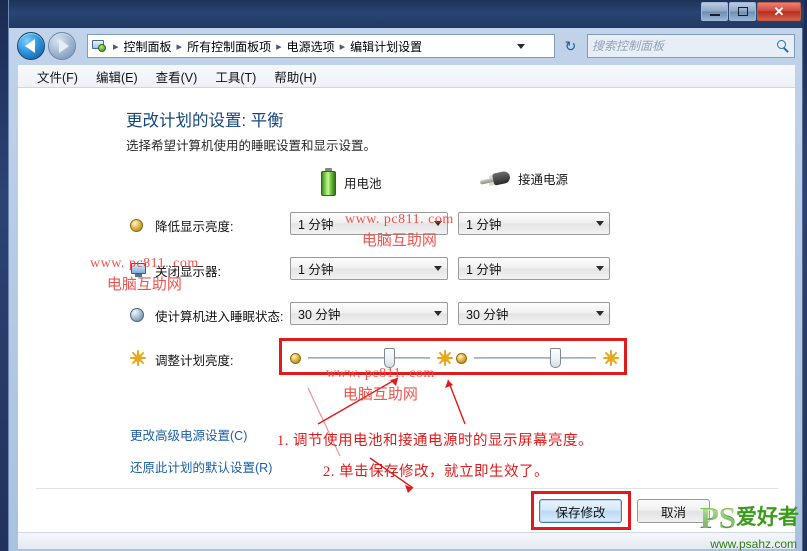  Describe the element at coordinates (148, 46) in the screenshot. I see `breadcrumb-item-0: 控制面板` at that location.